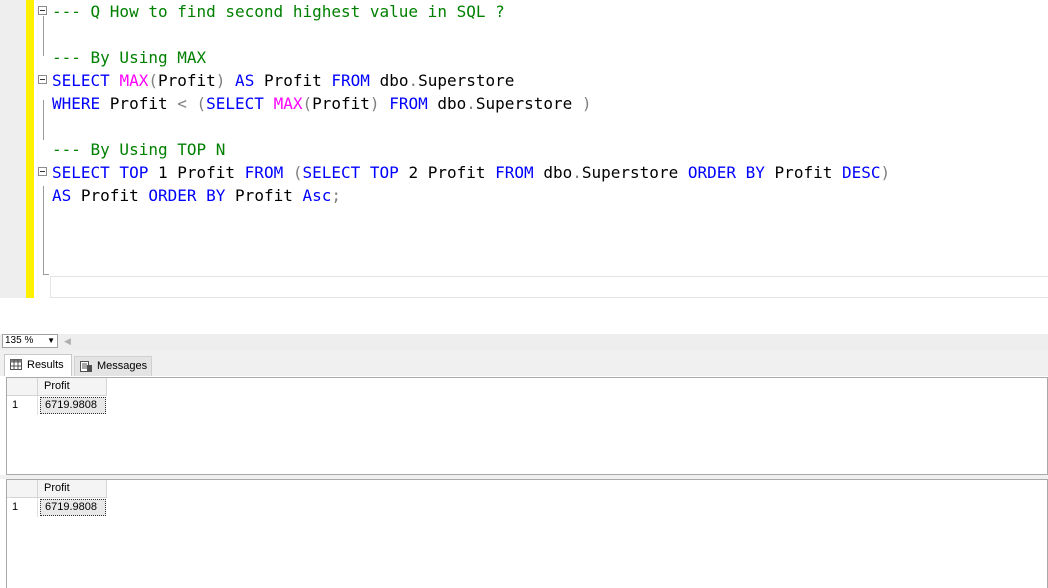 Image resolution: width=1048 pixels, height=588 pixels. Describe the element at coordinates (524, 342) in the screenshot. I see `editor-status-strip: 135 % ▼ ◀` at that location.